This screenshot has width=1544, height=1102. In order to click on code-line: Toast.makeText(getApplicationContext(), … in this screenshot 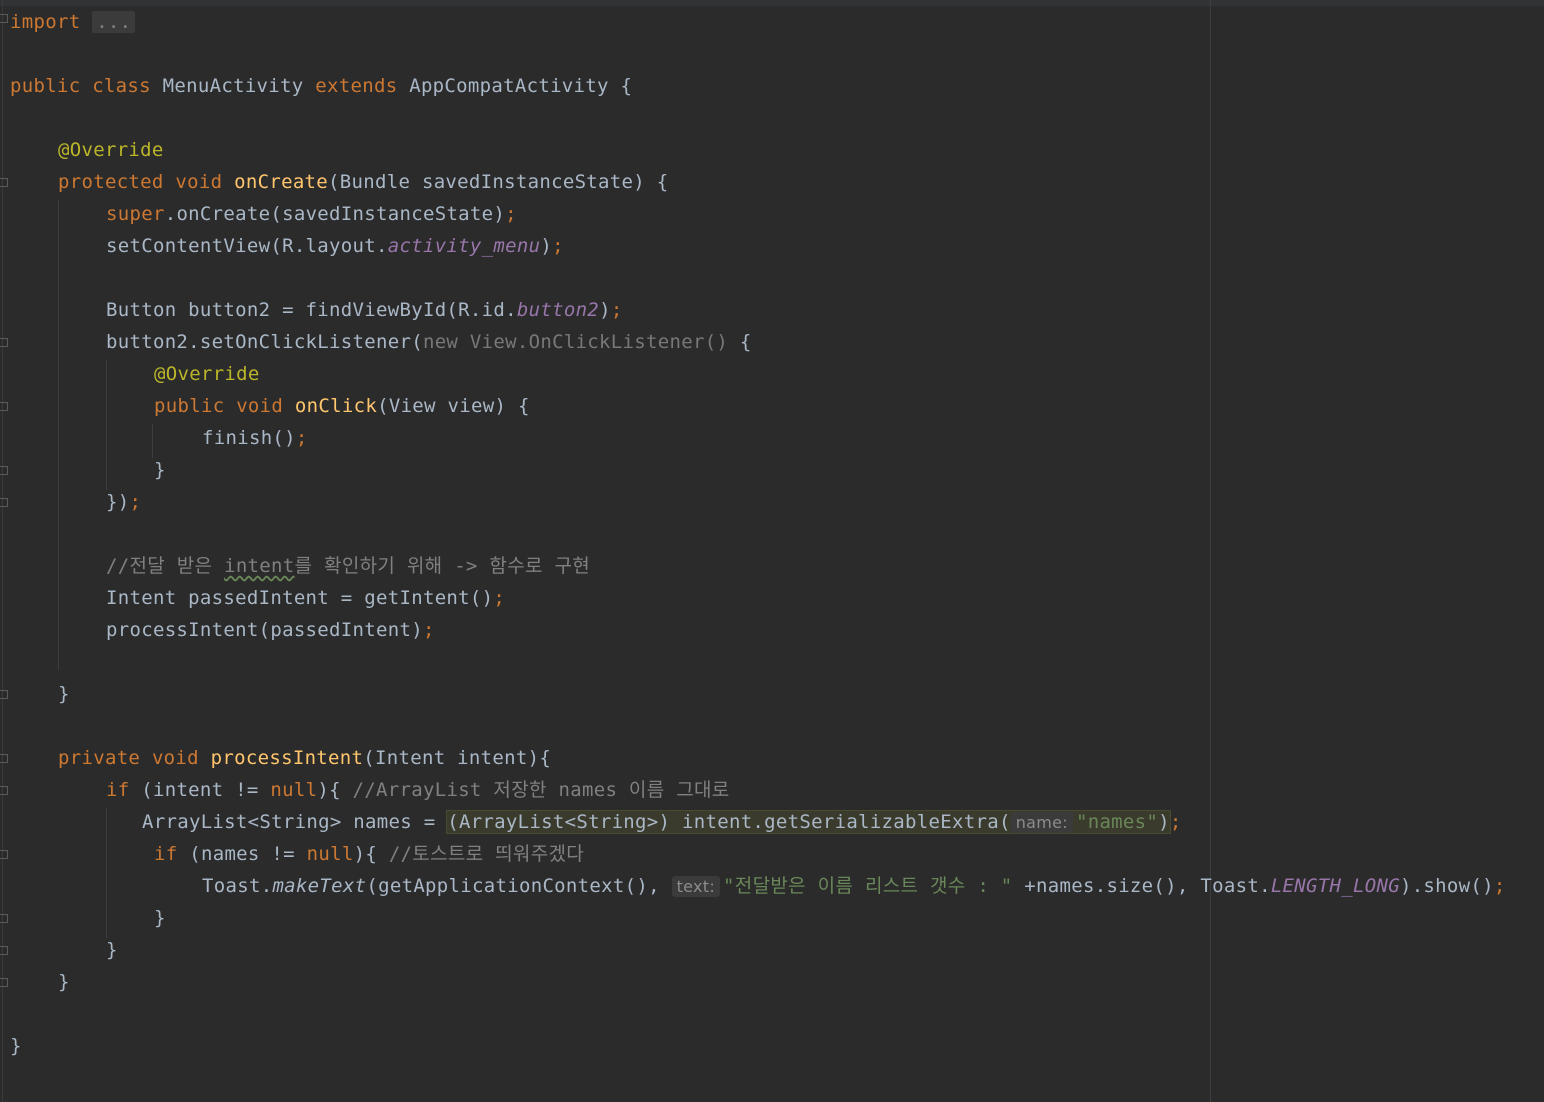, I will do `click(854, 886)`.